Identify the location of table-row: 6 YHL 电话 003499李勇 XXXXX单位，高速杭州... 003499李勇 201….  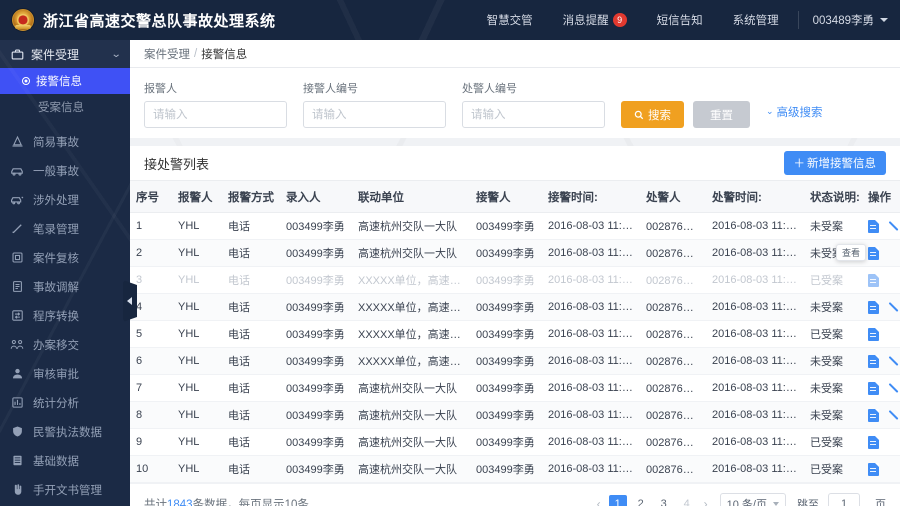
(515, 361).